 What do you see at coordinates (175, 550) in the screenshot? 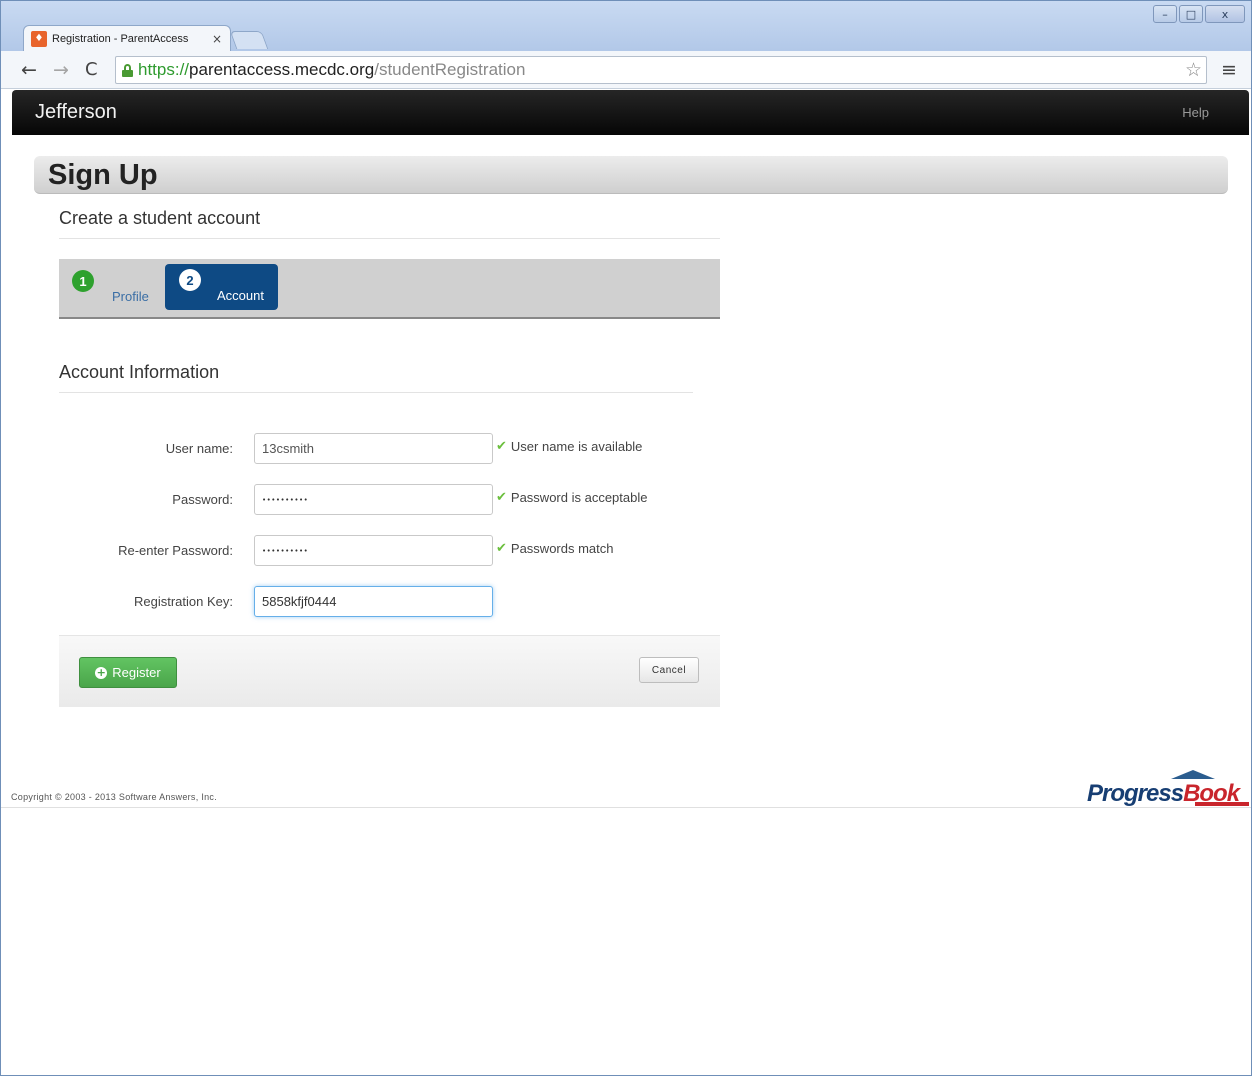
I see `reenter-password-label: Re-enter Password:` at bounding box center [175, 550].